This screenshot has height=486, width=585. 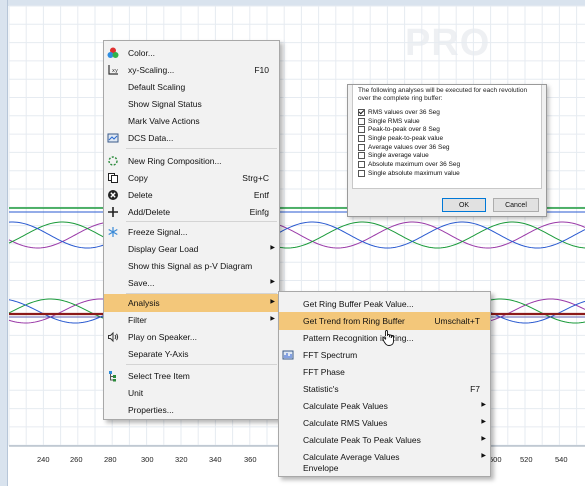 I want to click on menu-item-shortcut: Strg+C, so click(x=255, y=178).